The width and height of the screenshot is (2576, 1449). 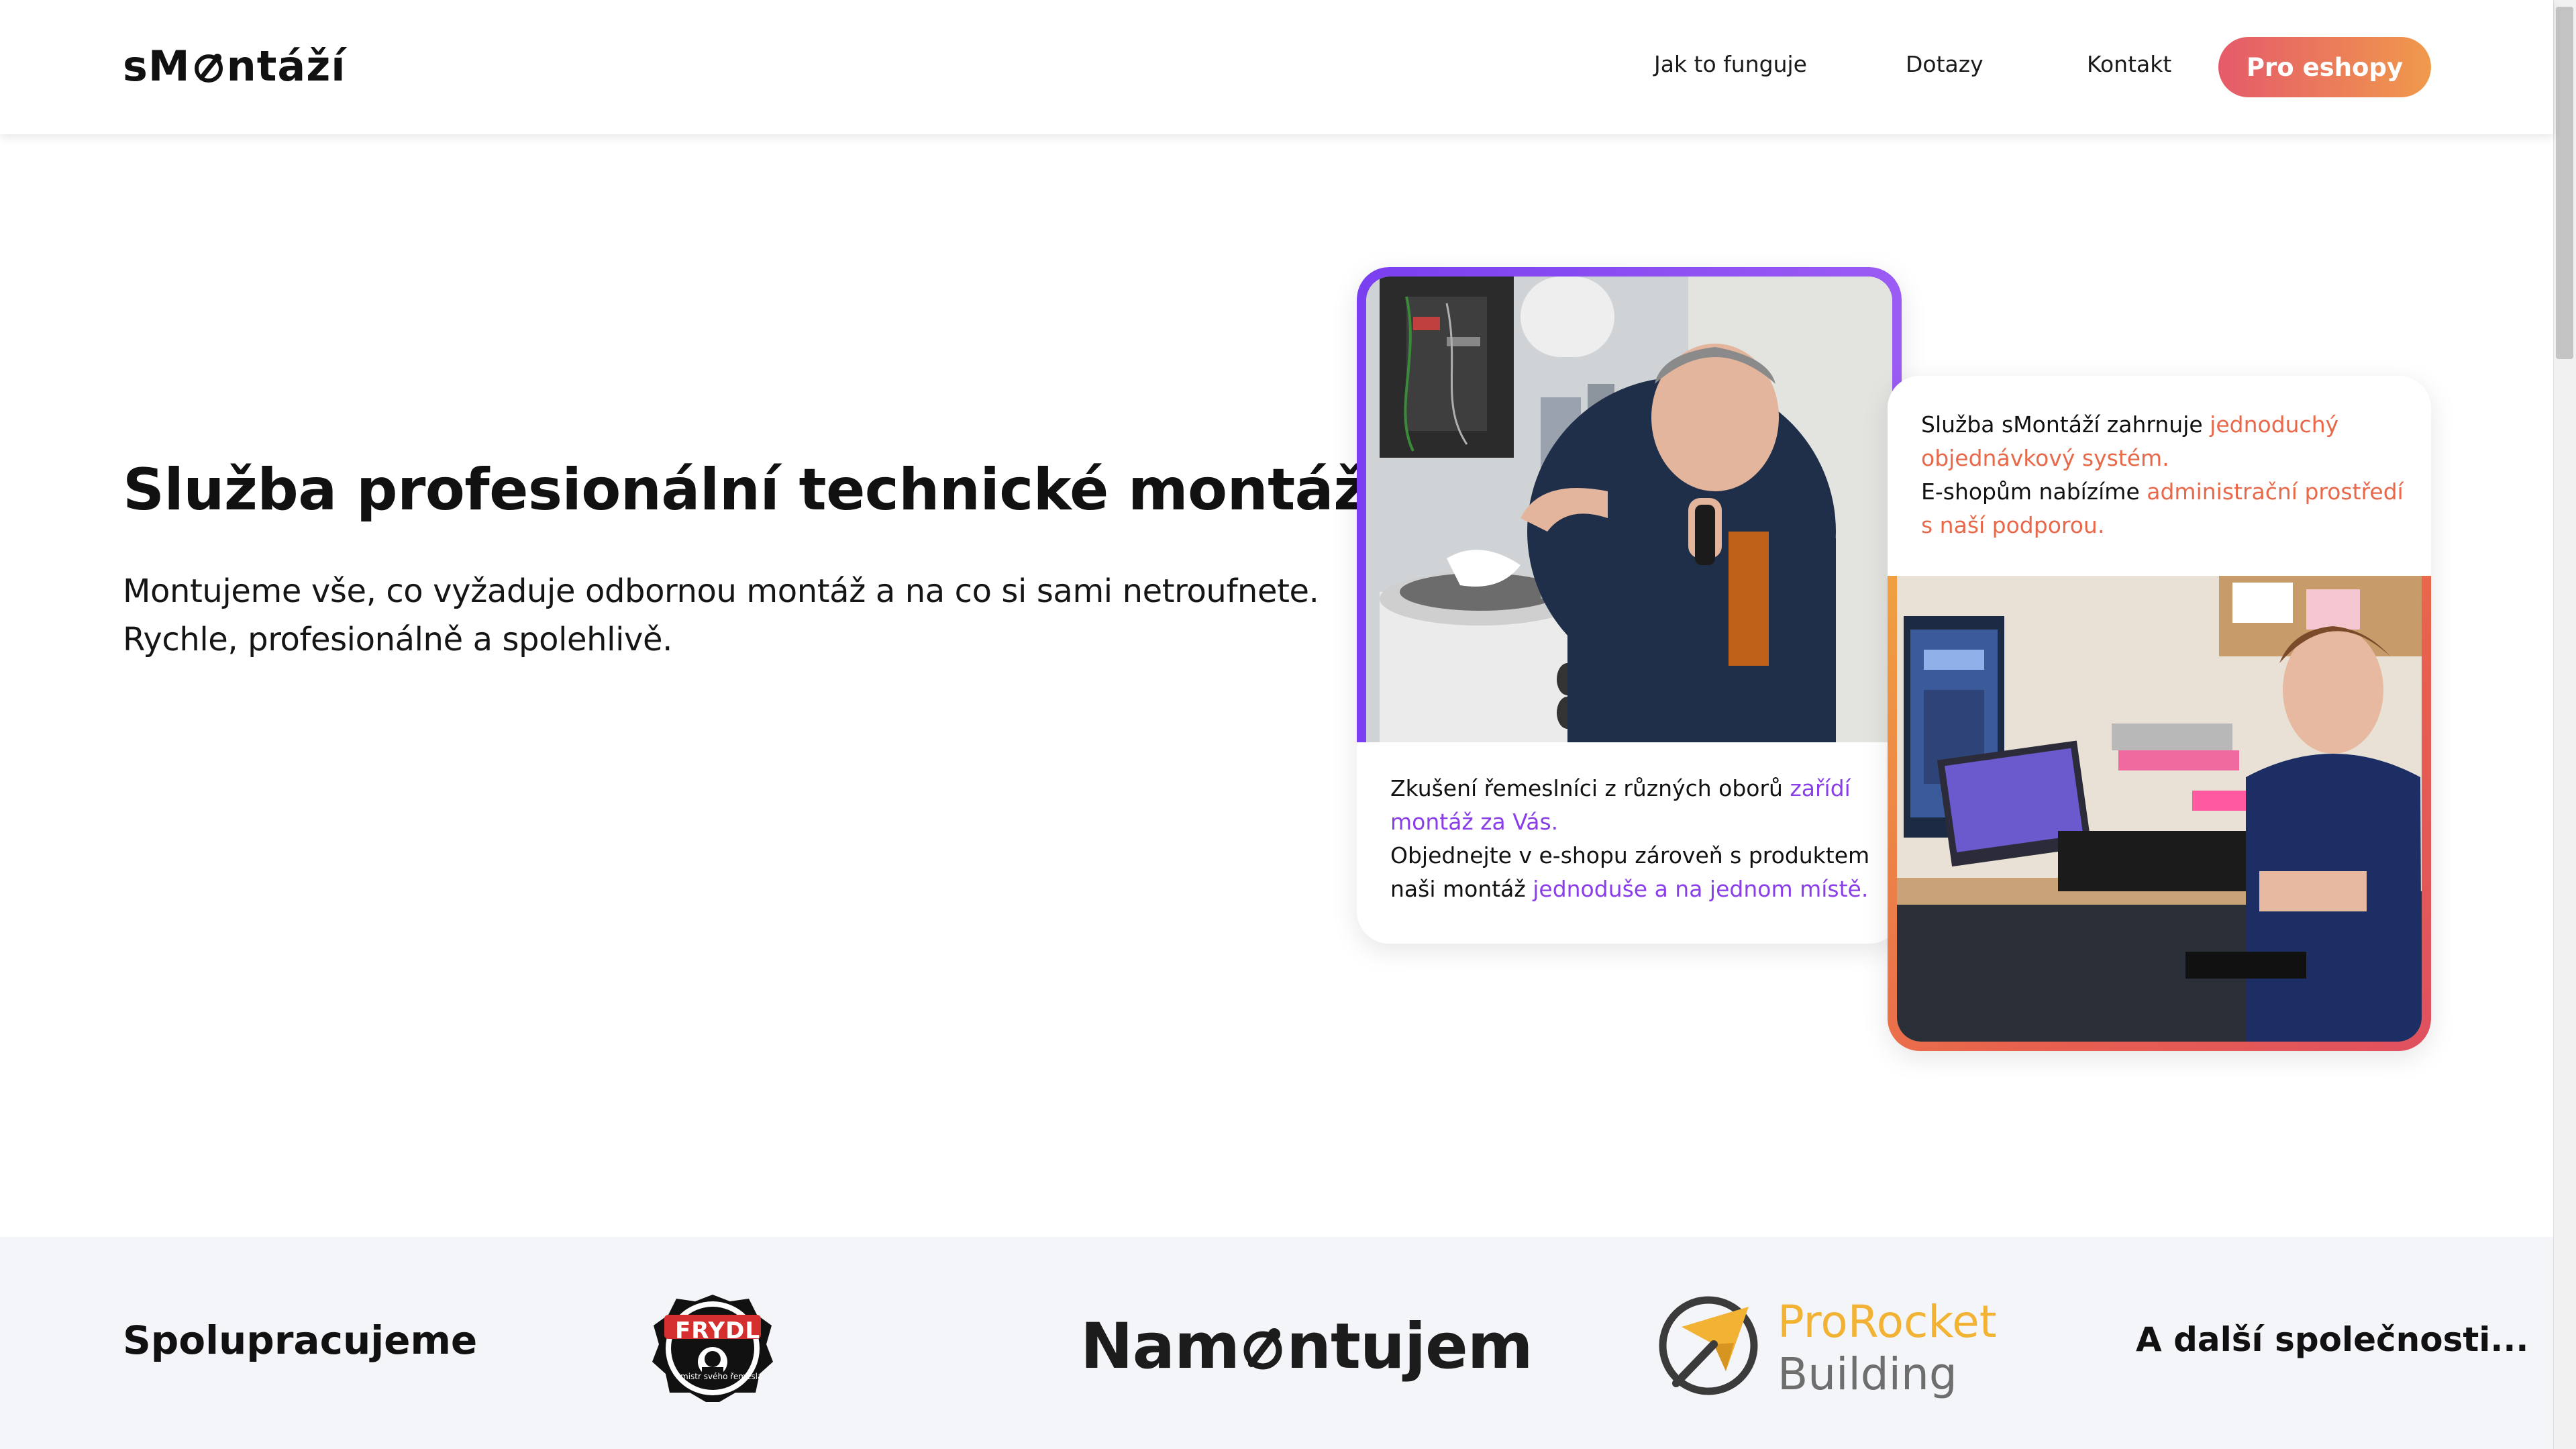 I want to click on nav-faq: Dotazy, so click(x=1944, y=64).